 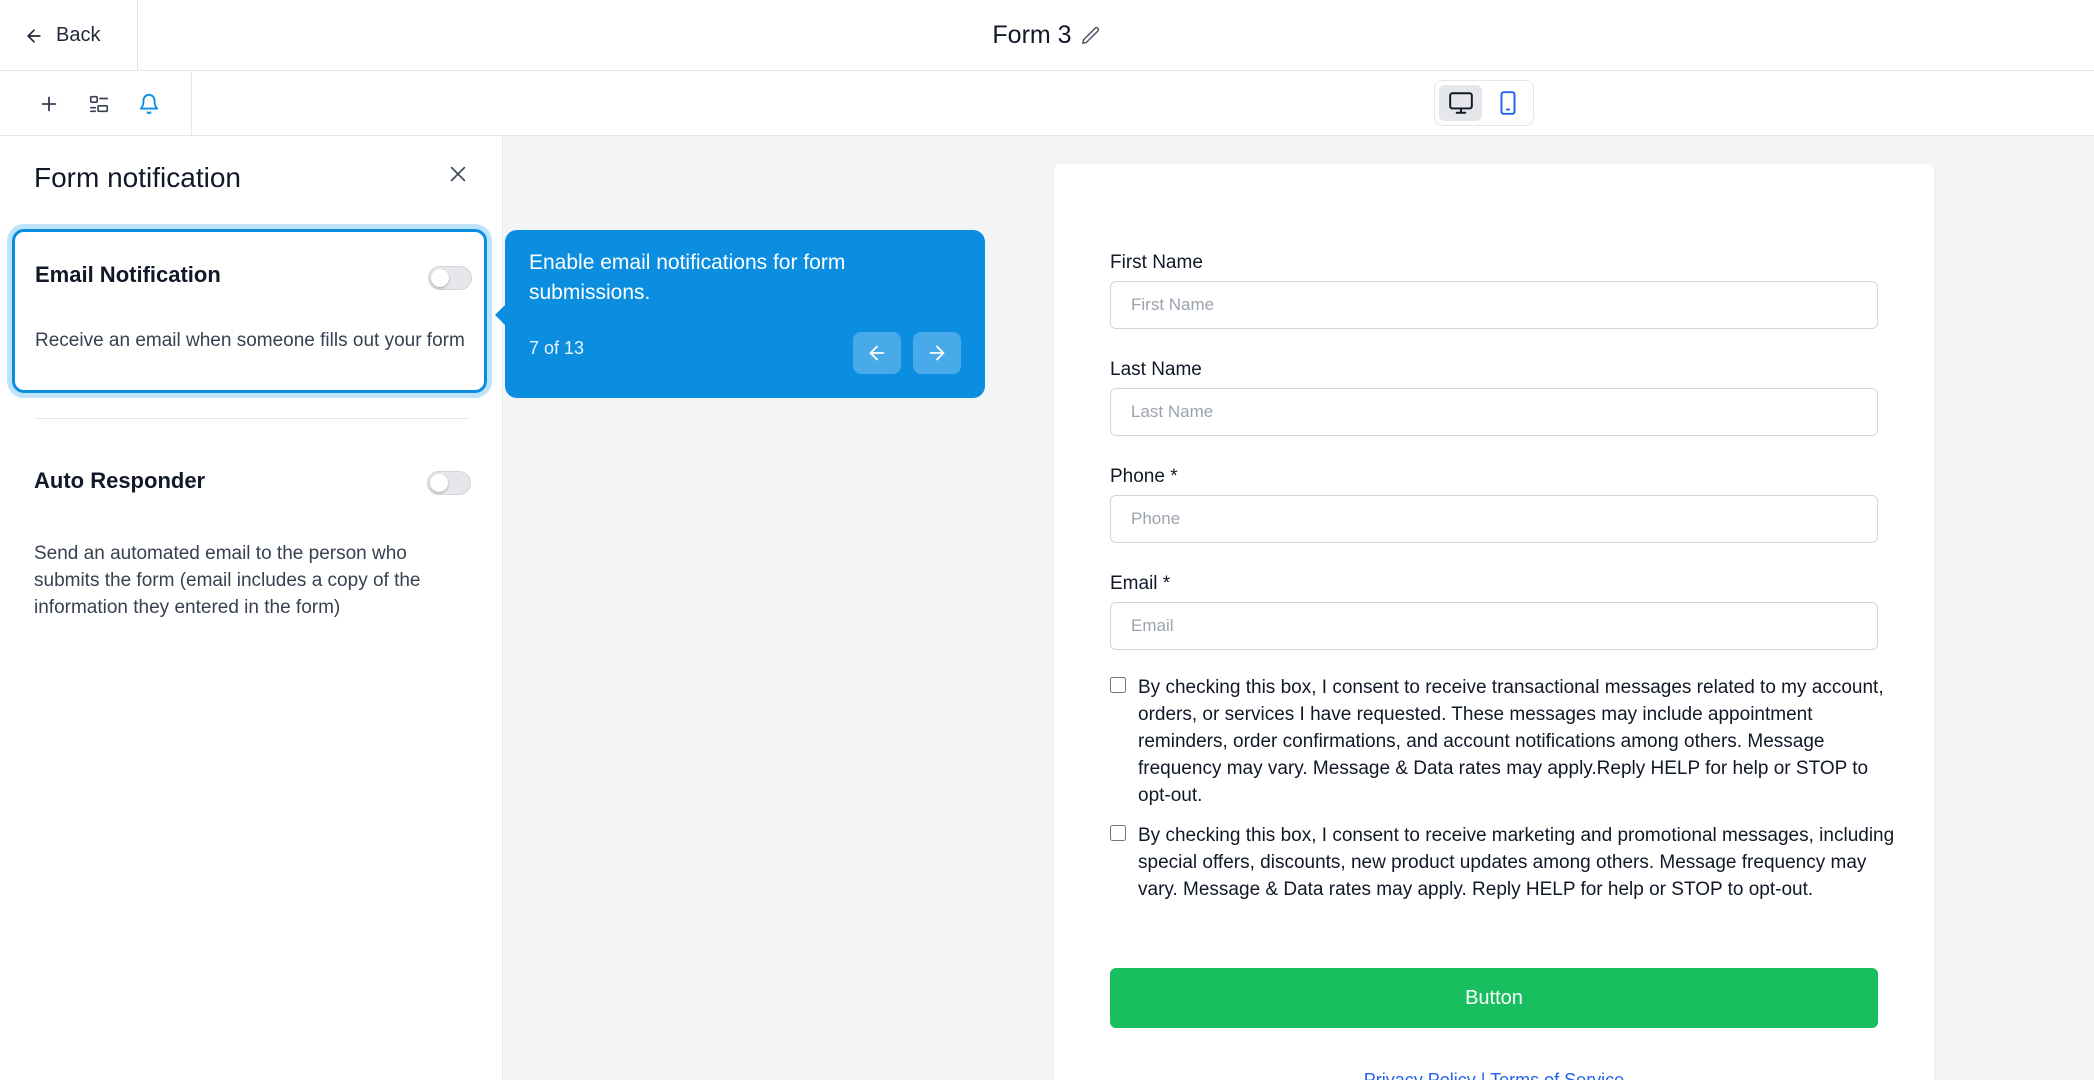 I want to click on pencil-icon, so click(x=1091, y=36).